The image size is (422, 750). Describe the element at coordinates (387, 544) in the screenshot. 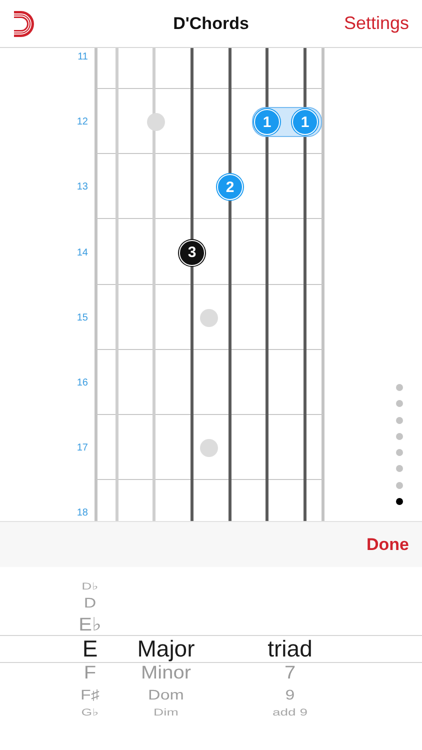

I see `done-button: Done` at that location.